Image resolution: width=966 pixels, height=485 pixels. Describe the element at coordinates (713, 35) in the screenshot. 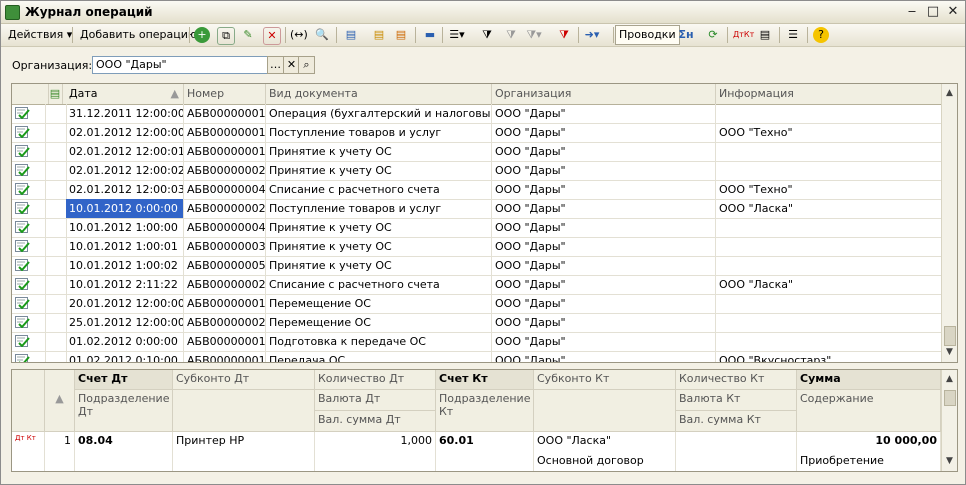

I see `refresh-icon: ⟳` at that location.